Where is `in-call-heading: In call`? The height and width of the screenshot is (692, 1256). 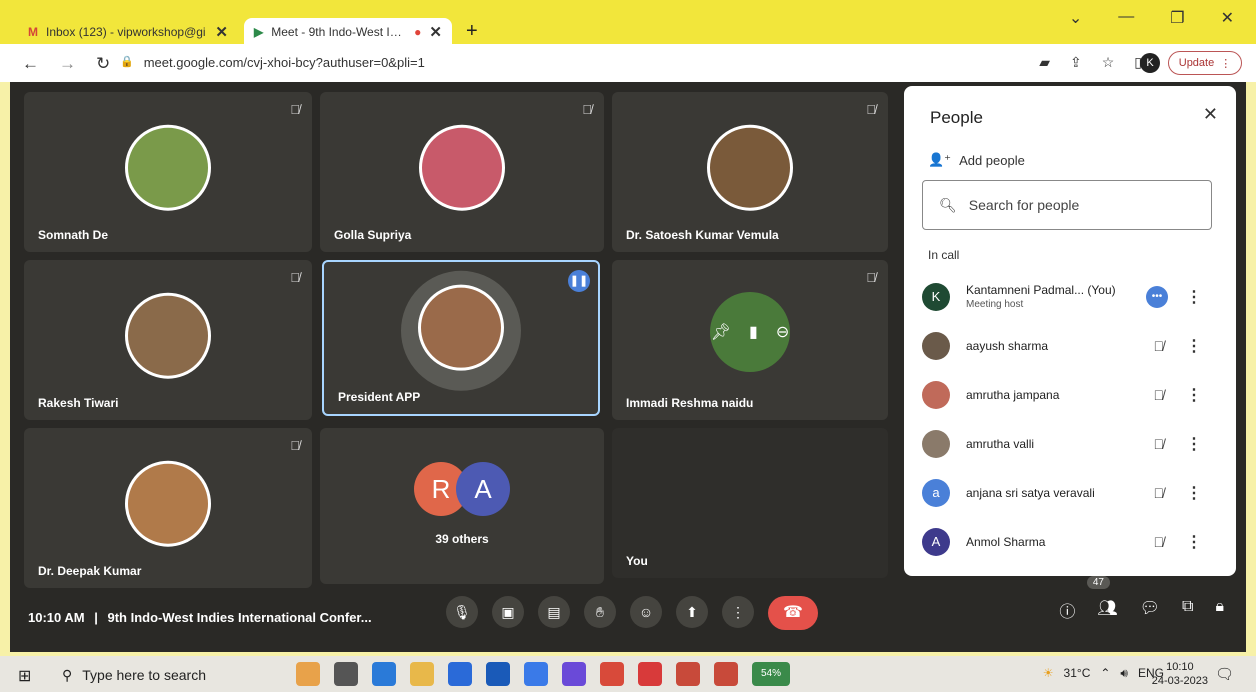
in-call-heading: In call is located at coordinates (944, 255).